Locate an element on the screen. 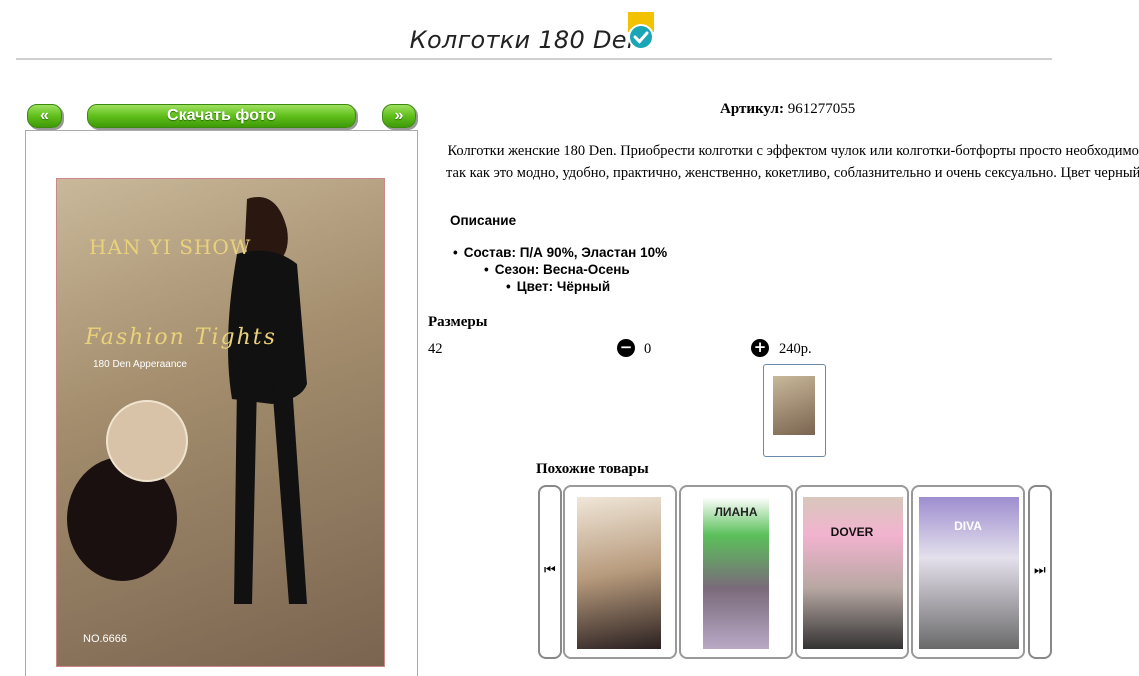 This screenshot has height=676, width=1139. photo-subtitle-text: 180 Den Apperaance is located at coordinates (140, 364).